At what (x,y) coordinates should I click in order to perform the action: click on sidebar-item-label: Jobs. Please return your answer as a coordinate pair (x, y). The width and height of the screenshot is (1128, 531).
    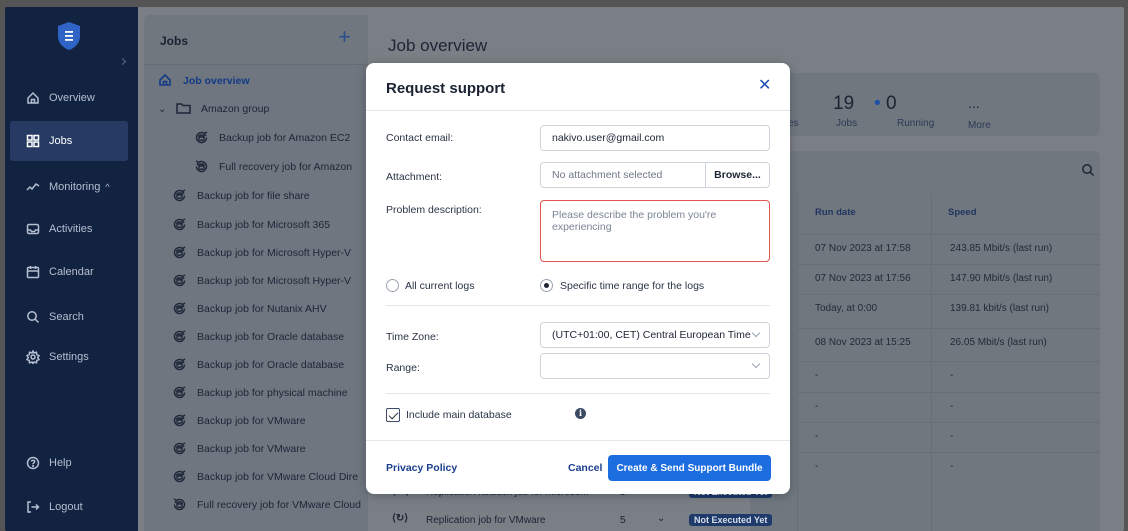
    Looking at the image, I should click on (61, 141).